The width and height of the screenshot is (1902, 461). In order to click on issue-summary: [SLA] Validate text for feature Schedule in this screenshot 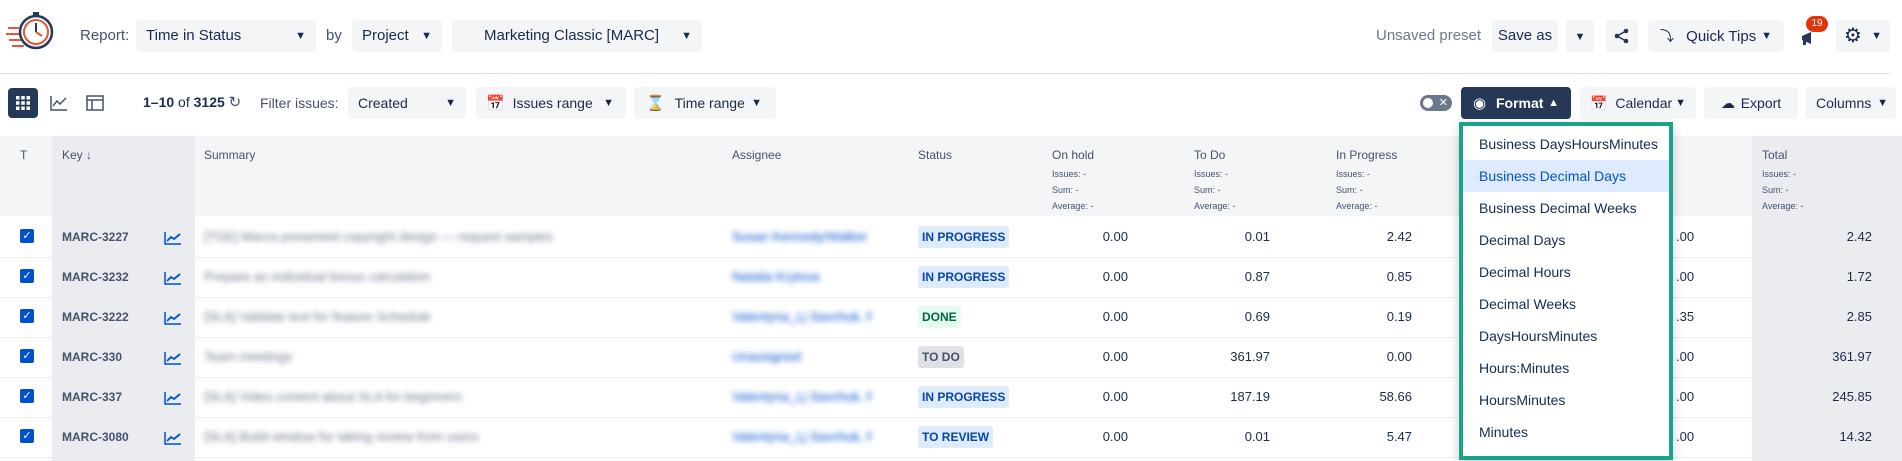, I will do `click(414, 316)`.